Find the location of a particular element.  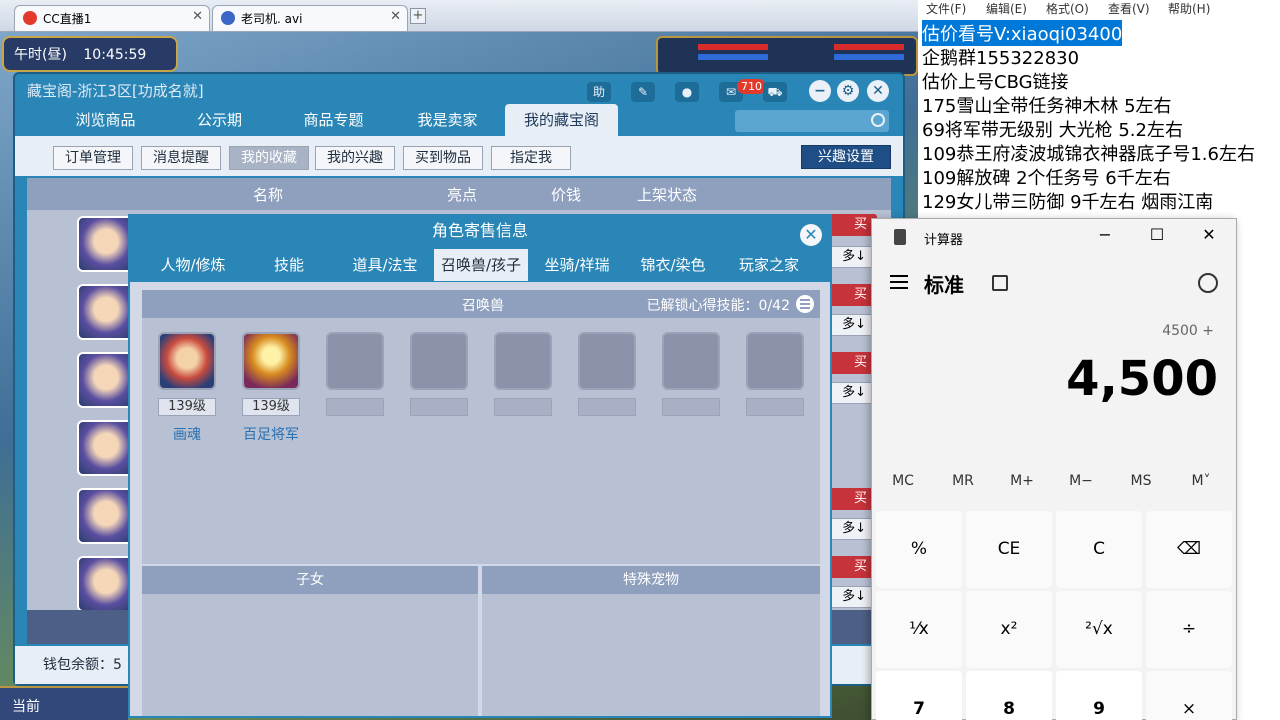

column-name: 名称 is located at coordinates (268, 195).